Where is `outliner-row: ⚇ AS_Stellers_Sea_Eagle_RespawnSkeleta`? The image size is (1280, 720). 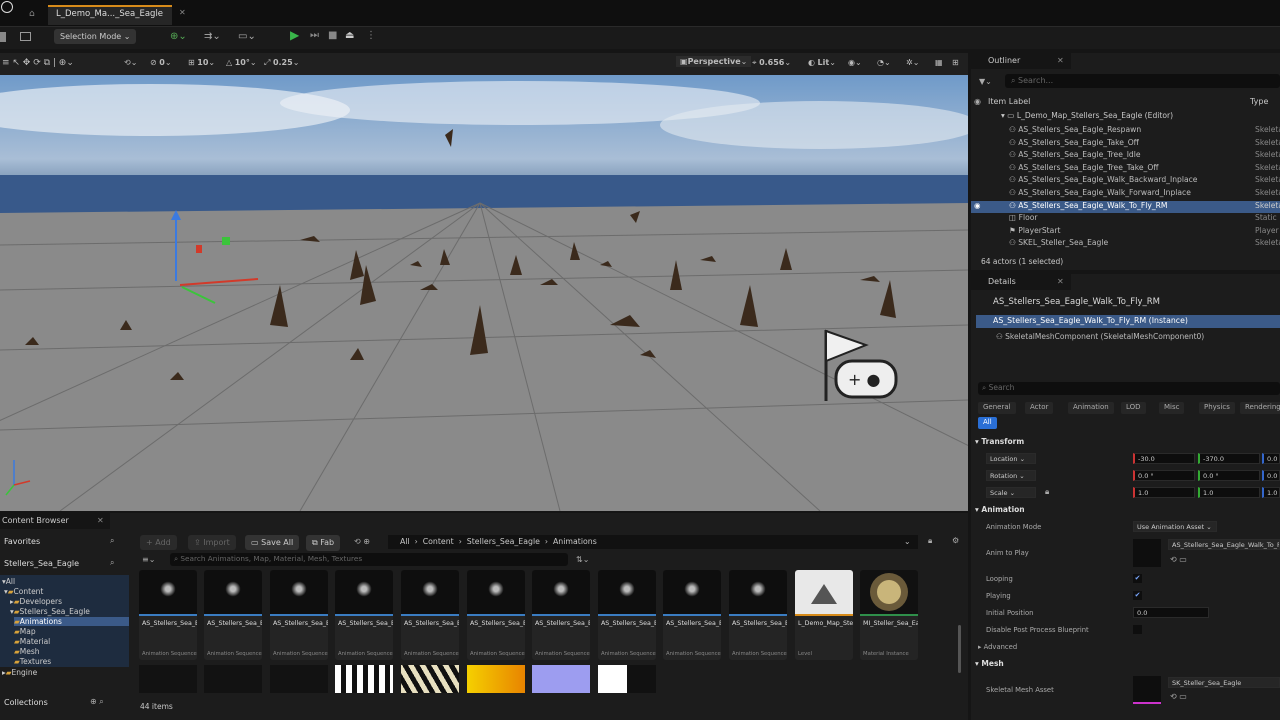 outliner-row: ⚇ AS_Stellers_Sea_Eagle_RespawnSkeleta is located at coordinates (1125, 131).